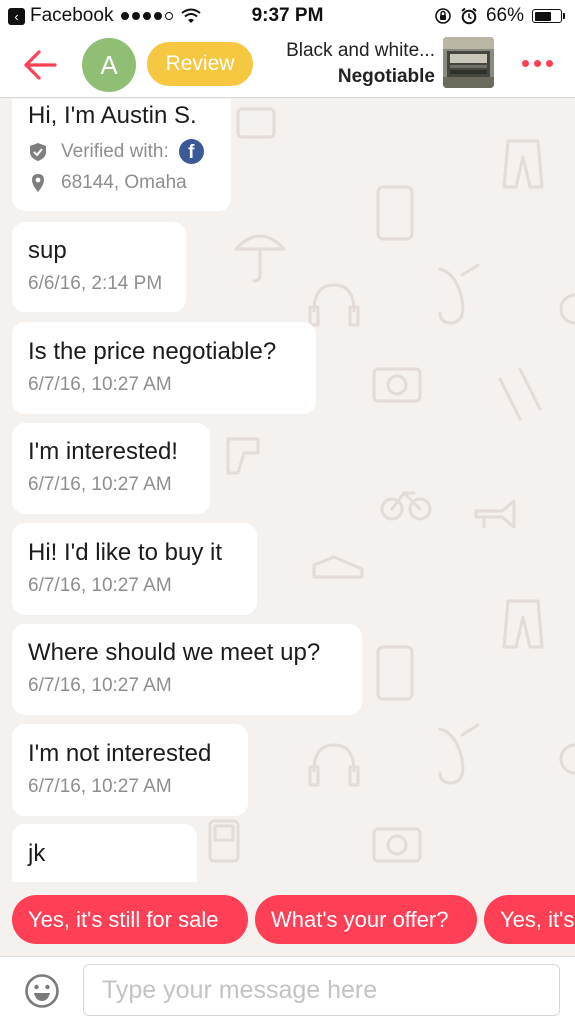  What do you see at coordinates (111, 468) in the screenshot?
I see `message-bubble: I'm interested! 6/7/16, 10:27 AM` at bounding box center [111, 468].